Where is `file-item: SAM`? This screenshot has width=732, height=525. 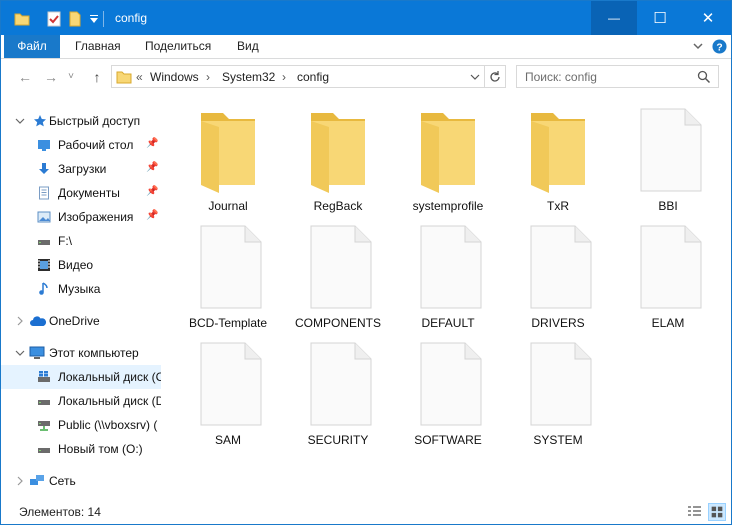 file-item: SAM is located at coordinates (228, 390).